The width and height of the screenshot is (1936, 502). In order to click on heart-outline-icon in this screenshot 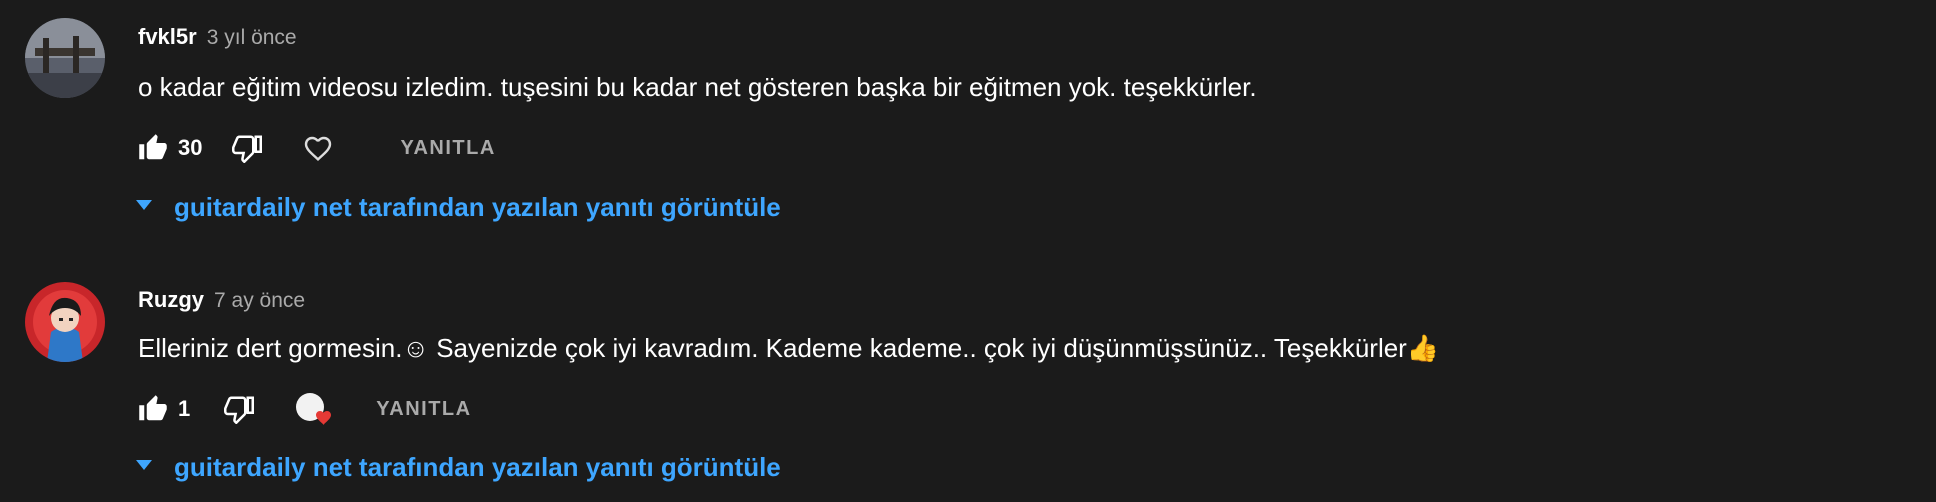, I will do `click(318, 148)`.